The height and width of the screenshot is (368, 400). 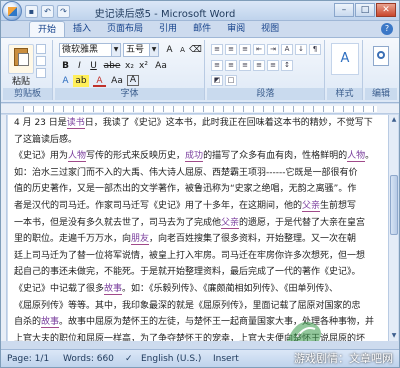 What do you see at coordinates (82, 29) in the screenshot?
I see `tab-insert: 插入` at bounding box center [82, 29].